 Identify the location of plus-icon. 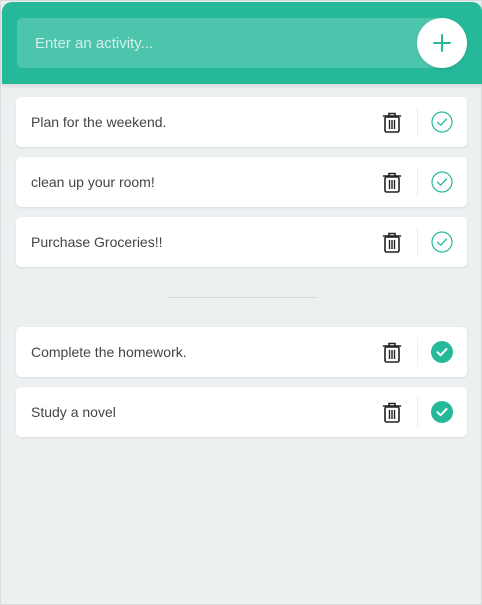
(442, 43).